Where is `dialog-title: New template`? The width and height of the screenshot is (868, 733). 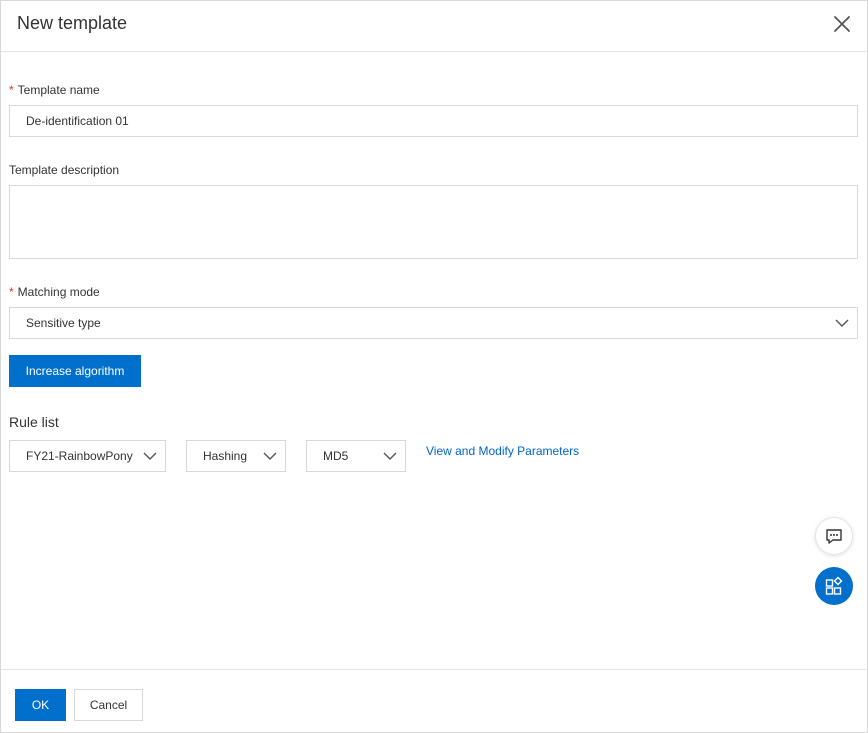
dialog-title: New template is located at coordinates (72, 23).